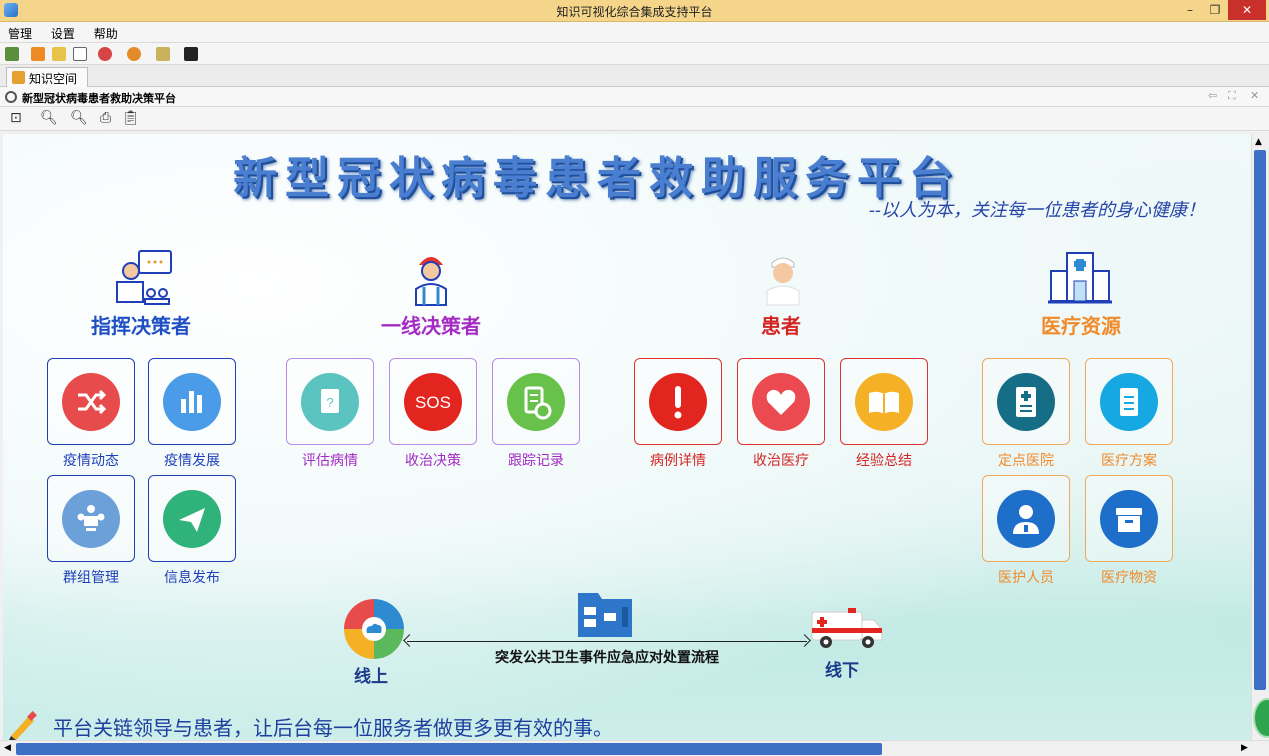 This screenshot has height=756, width=1269. I want to click on rss-icon, so click(38, 54).